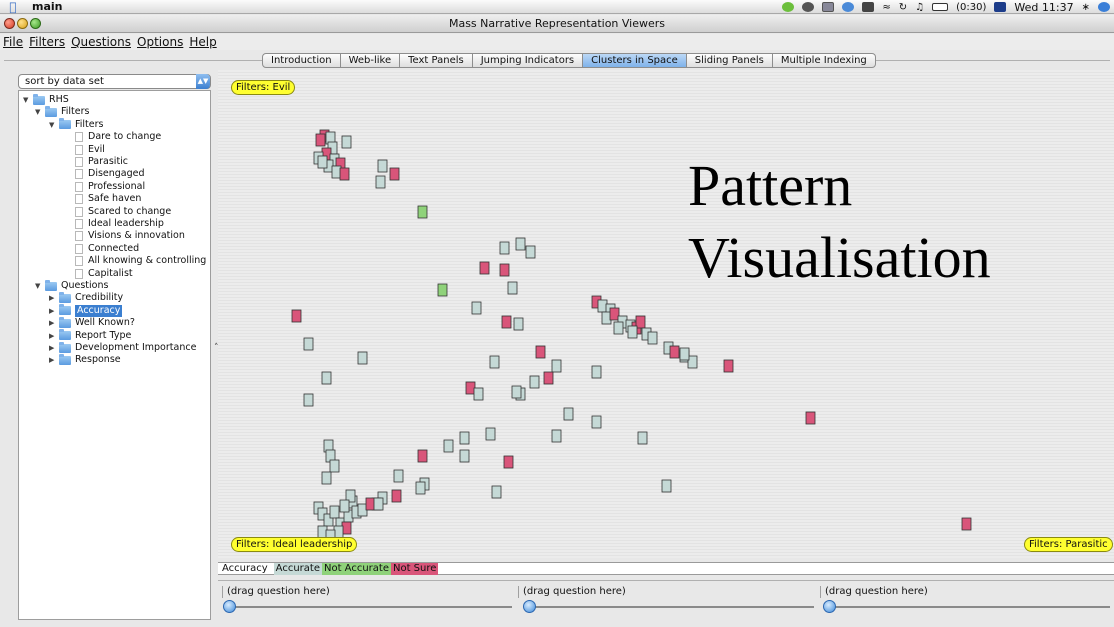  Describe the element at coordinates (202, 42) in the screenshot. I see `menu-help: Help` at that location.